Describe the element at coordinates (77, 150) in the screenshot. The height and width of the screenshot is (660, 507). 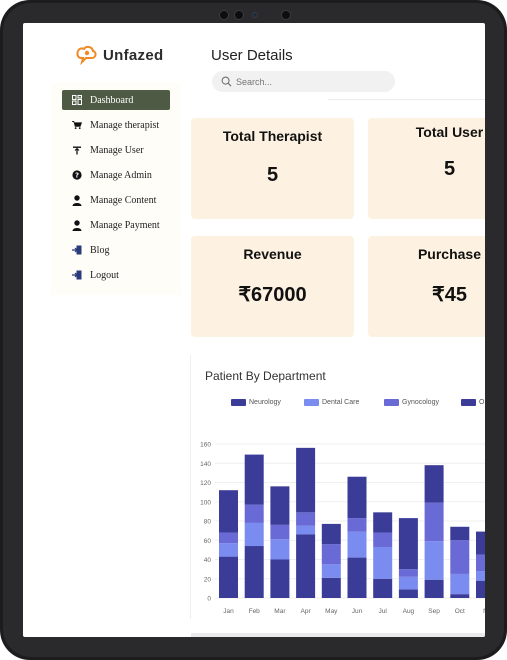
I see `user-pin-icon` at that location.